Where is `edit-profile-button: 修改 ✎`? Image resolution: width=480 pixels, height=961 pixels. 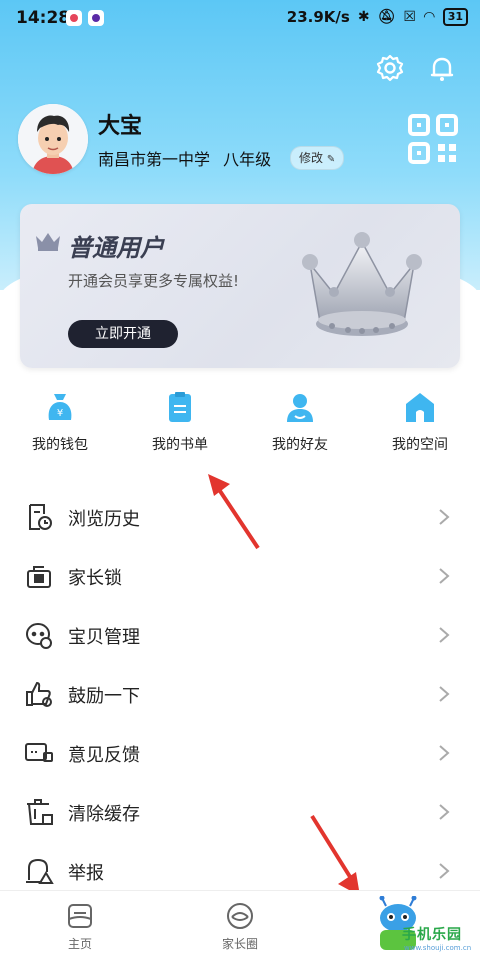
edit-profile-button: 修改 ✎ is located at coordinates (317, 158).